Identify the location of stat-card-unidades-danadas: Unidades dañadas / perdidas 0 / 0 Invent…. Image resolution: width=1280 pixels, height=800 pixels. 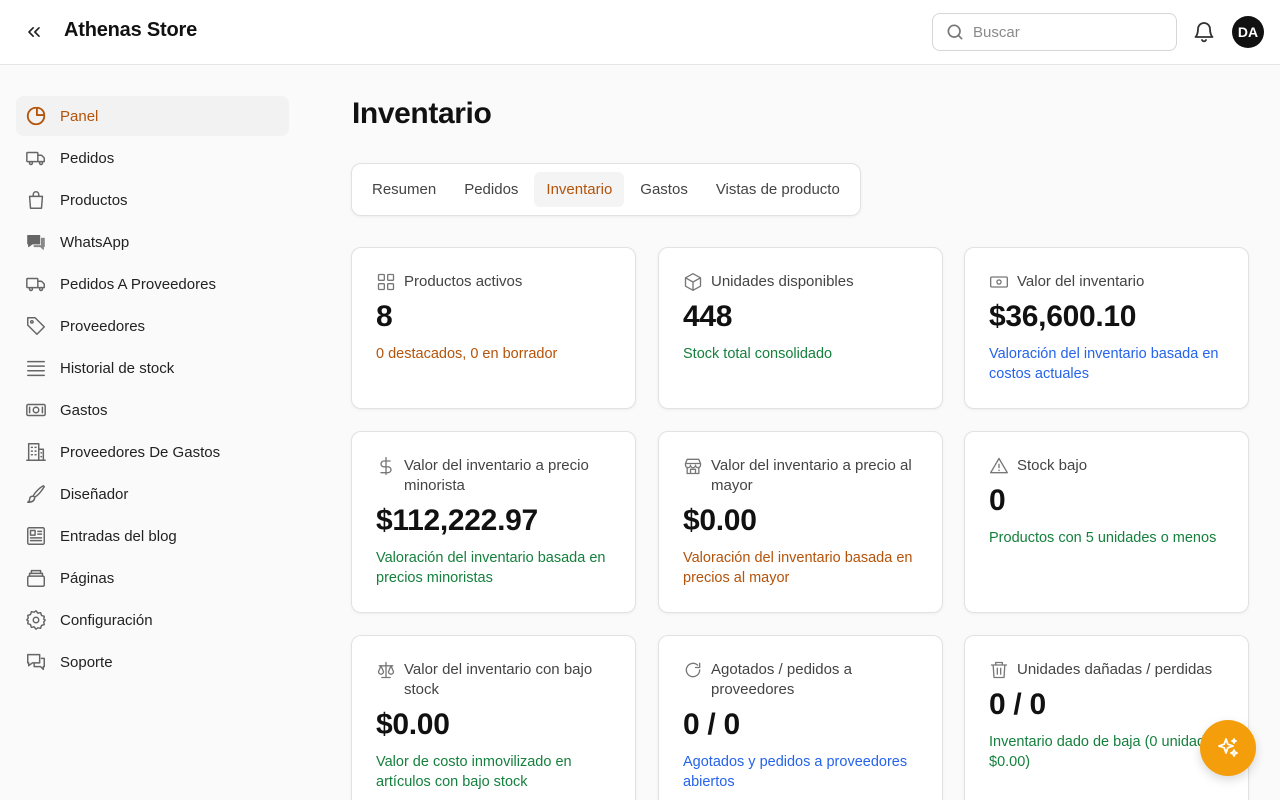
(1106, 717).